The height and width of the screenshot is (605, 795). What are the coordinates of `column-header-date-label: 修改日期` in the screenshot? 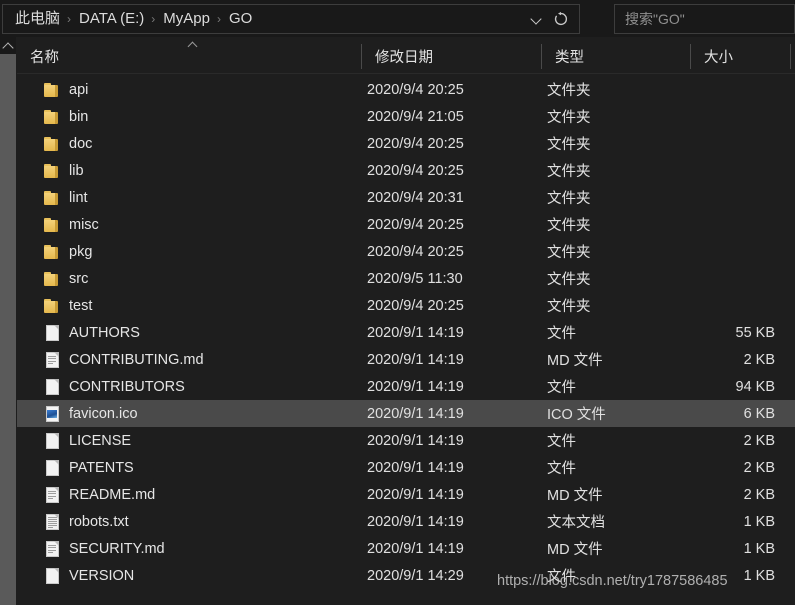 It's located at (404, 57).